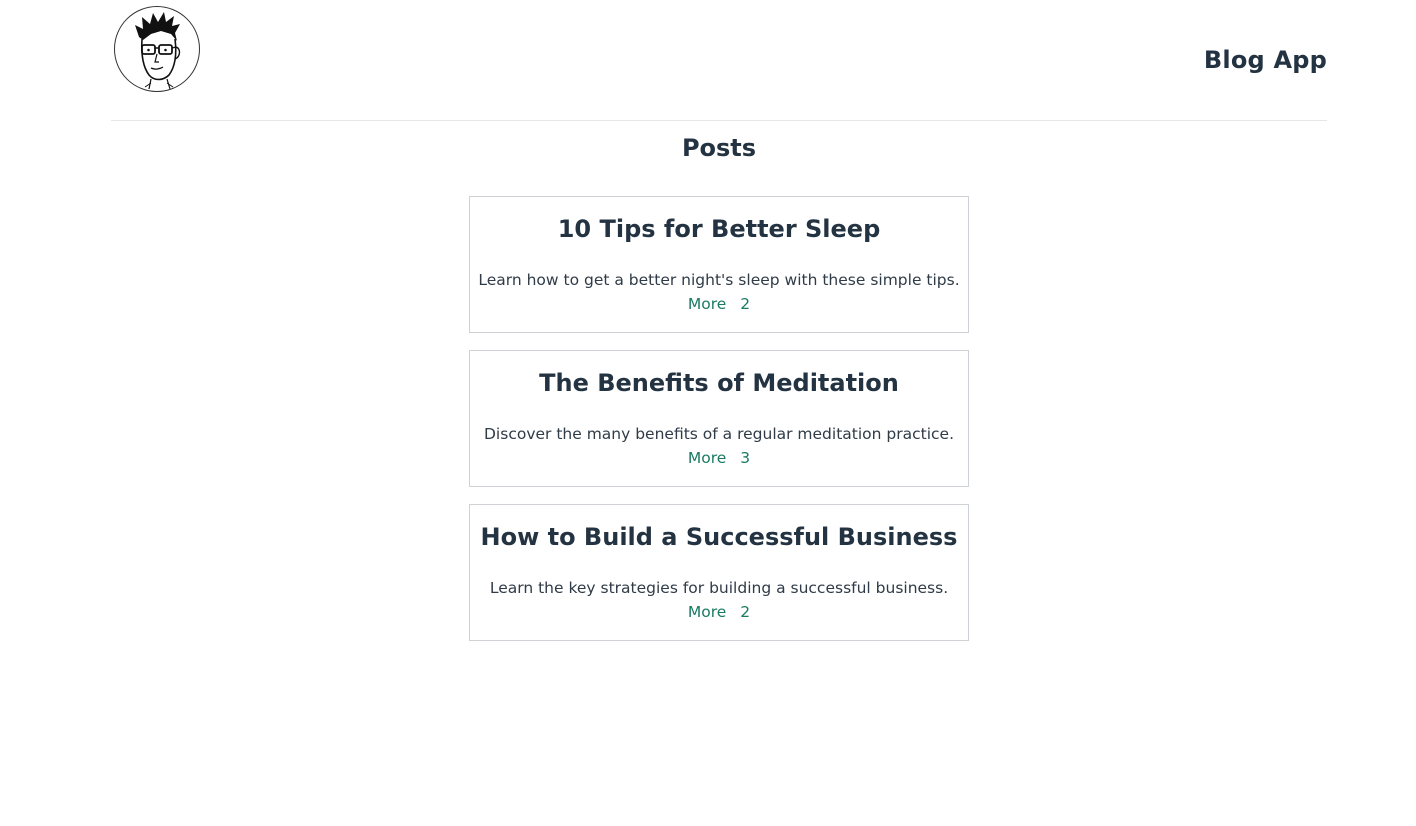  What do you see at coordinates (719, 229) in the screenshot?
I see `post-title: 10 Tips for Better Sleep` at bounding box center [719, 229].